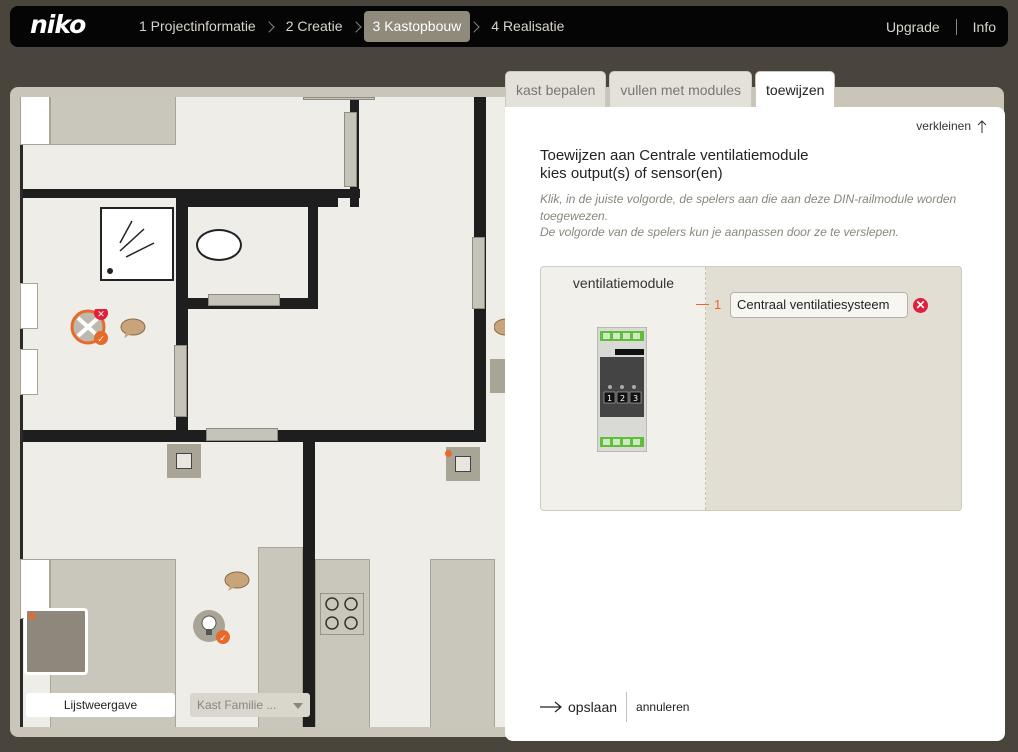  What do you see at coordinates (593, 707) in the screenshot?
I see `save-label: opslaan` at bounding box center [593, 707].